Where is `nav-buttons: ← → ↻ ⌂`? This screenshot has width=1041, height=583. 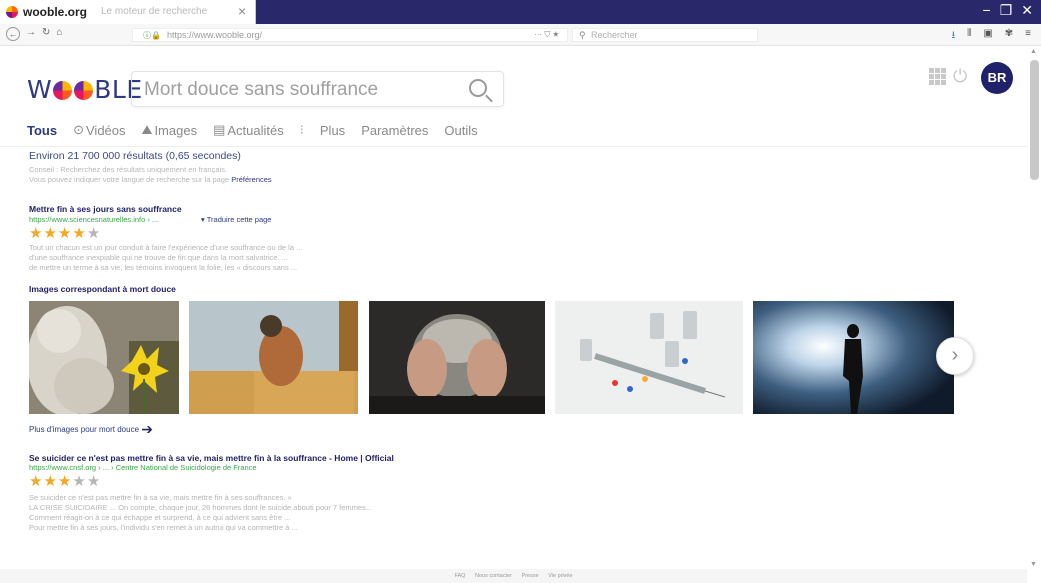
nav-buttons: ← → ↻ ⌂ is located at coordinates (34, 34).